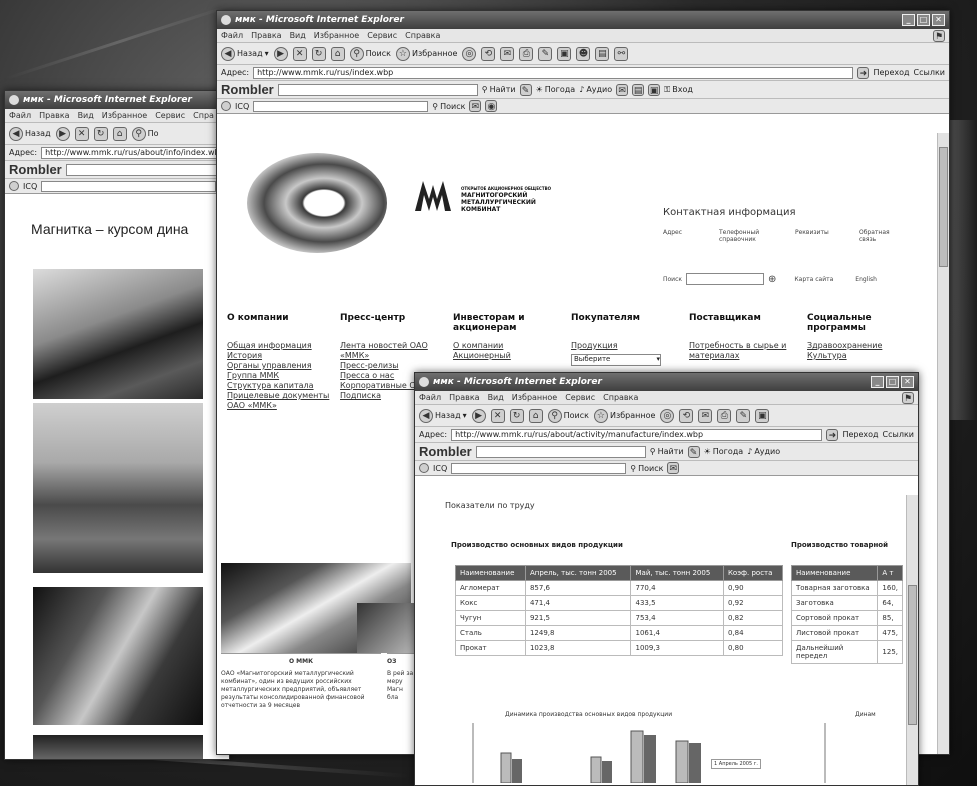 Image resolution: width=977 pixels, height=786 pixels. I want to click on contacts-details: Реквизиты, so click(819, 236).